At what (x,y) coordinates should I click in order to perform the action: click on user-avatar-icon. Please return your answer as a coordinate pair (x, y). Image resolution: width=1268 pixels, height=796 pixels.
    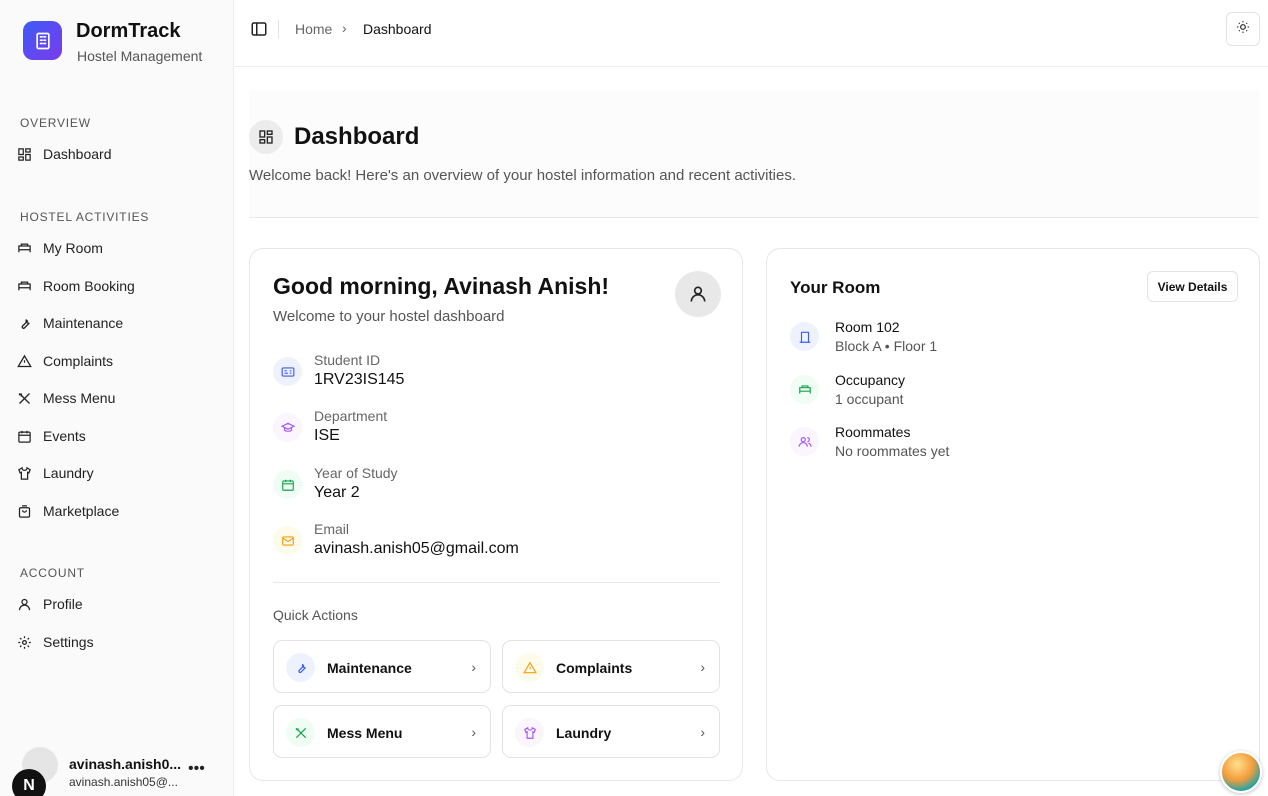
    Looking at the image, I should click on (698, 294).